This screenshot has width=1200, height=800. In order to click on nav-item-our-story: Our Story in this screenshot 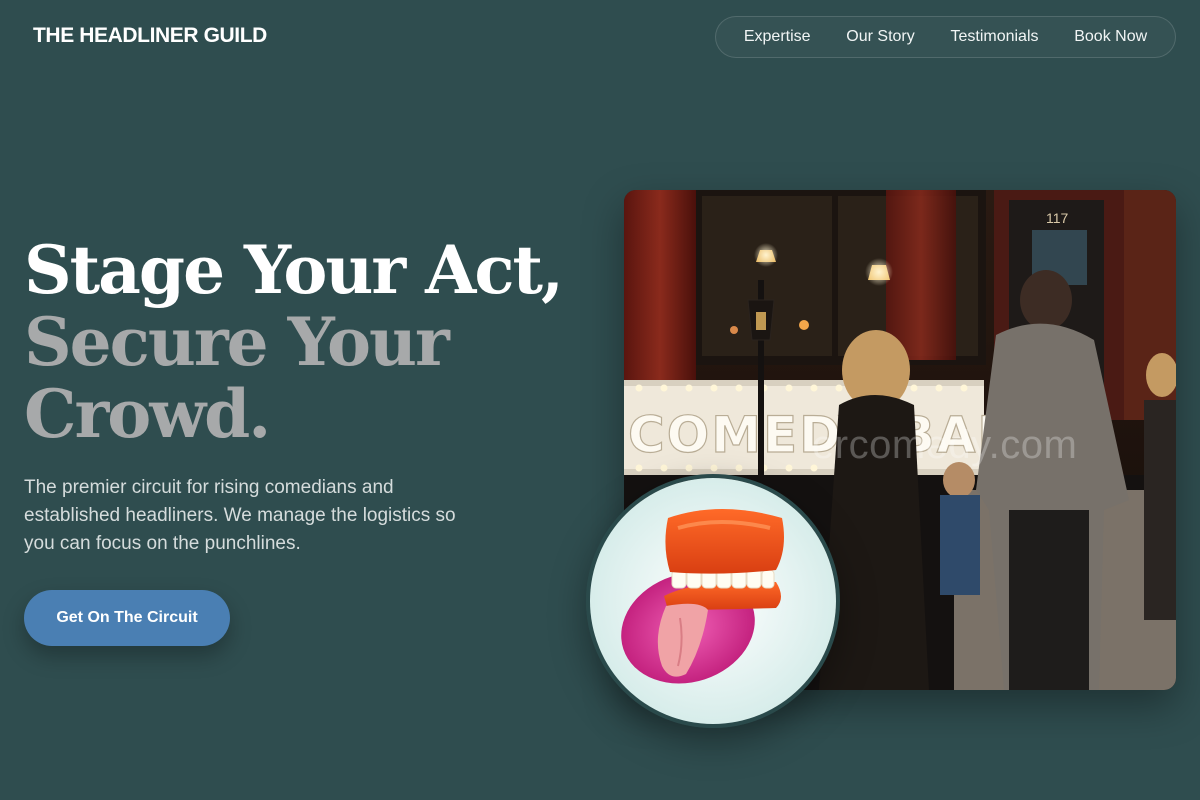, I will do `click(880, 37)`.